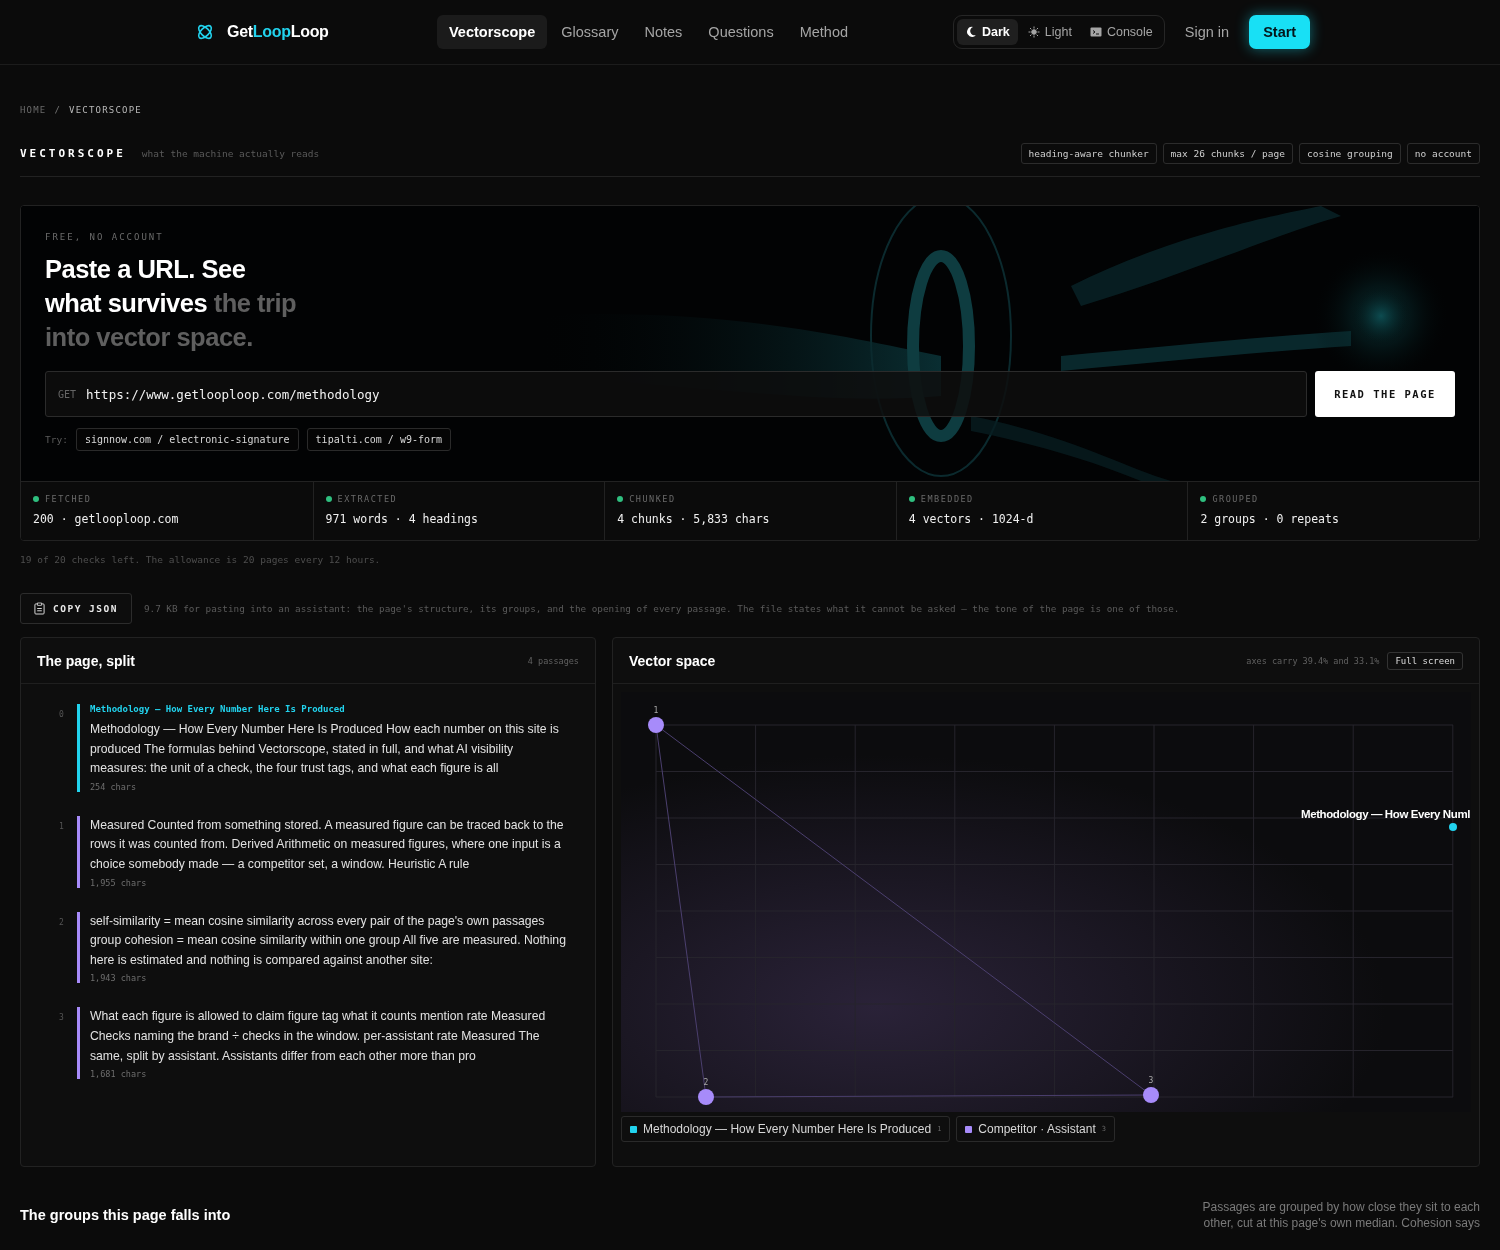  I want to click on passage-count: 4 passages, so click(553, 660).